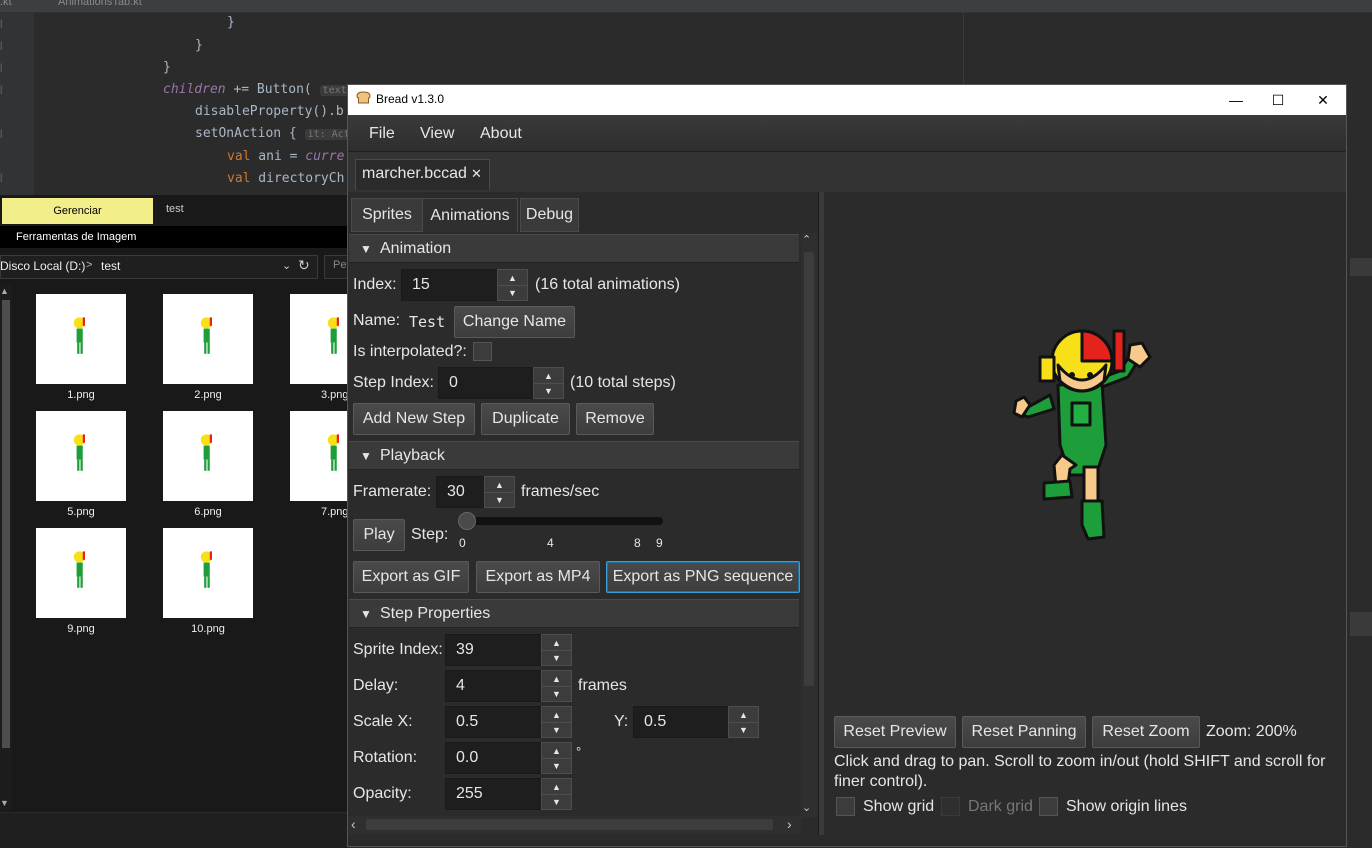 The width and height of the screenshot is (1372, 848). I want to click on file-name: 6.png, so click(208, 512).